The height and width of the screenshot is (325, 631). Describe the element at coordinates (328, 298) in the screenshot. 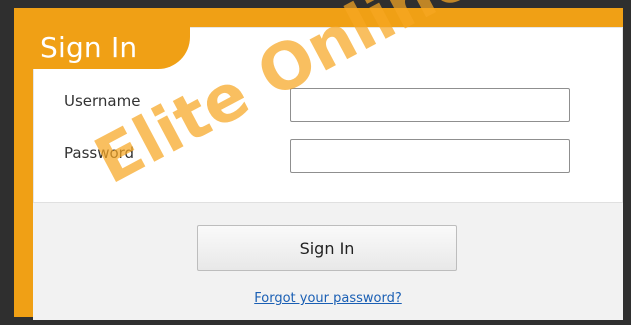

I see `forgot-password-link: Forgot your password?` at that location.